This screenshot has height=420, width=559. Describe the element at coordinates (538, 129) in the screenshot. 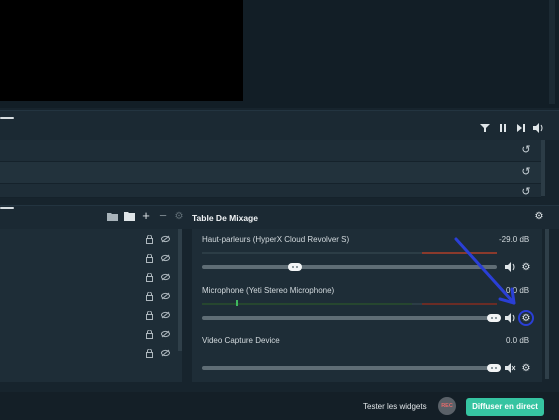

I see `speaker-icon` at that location.